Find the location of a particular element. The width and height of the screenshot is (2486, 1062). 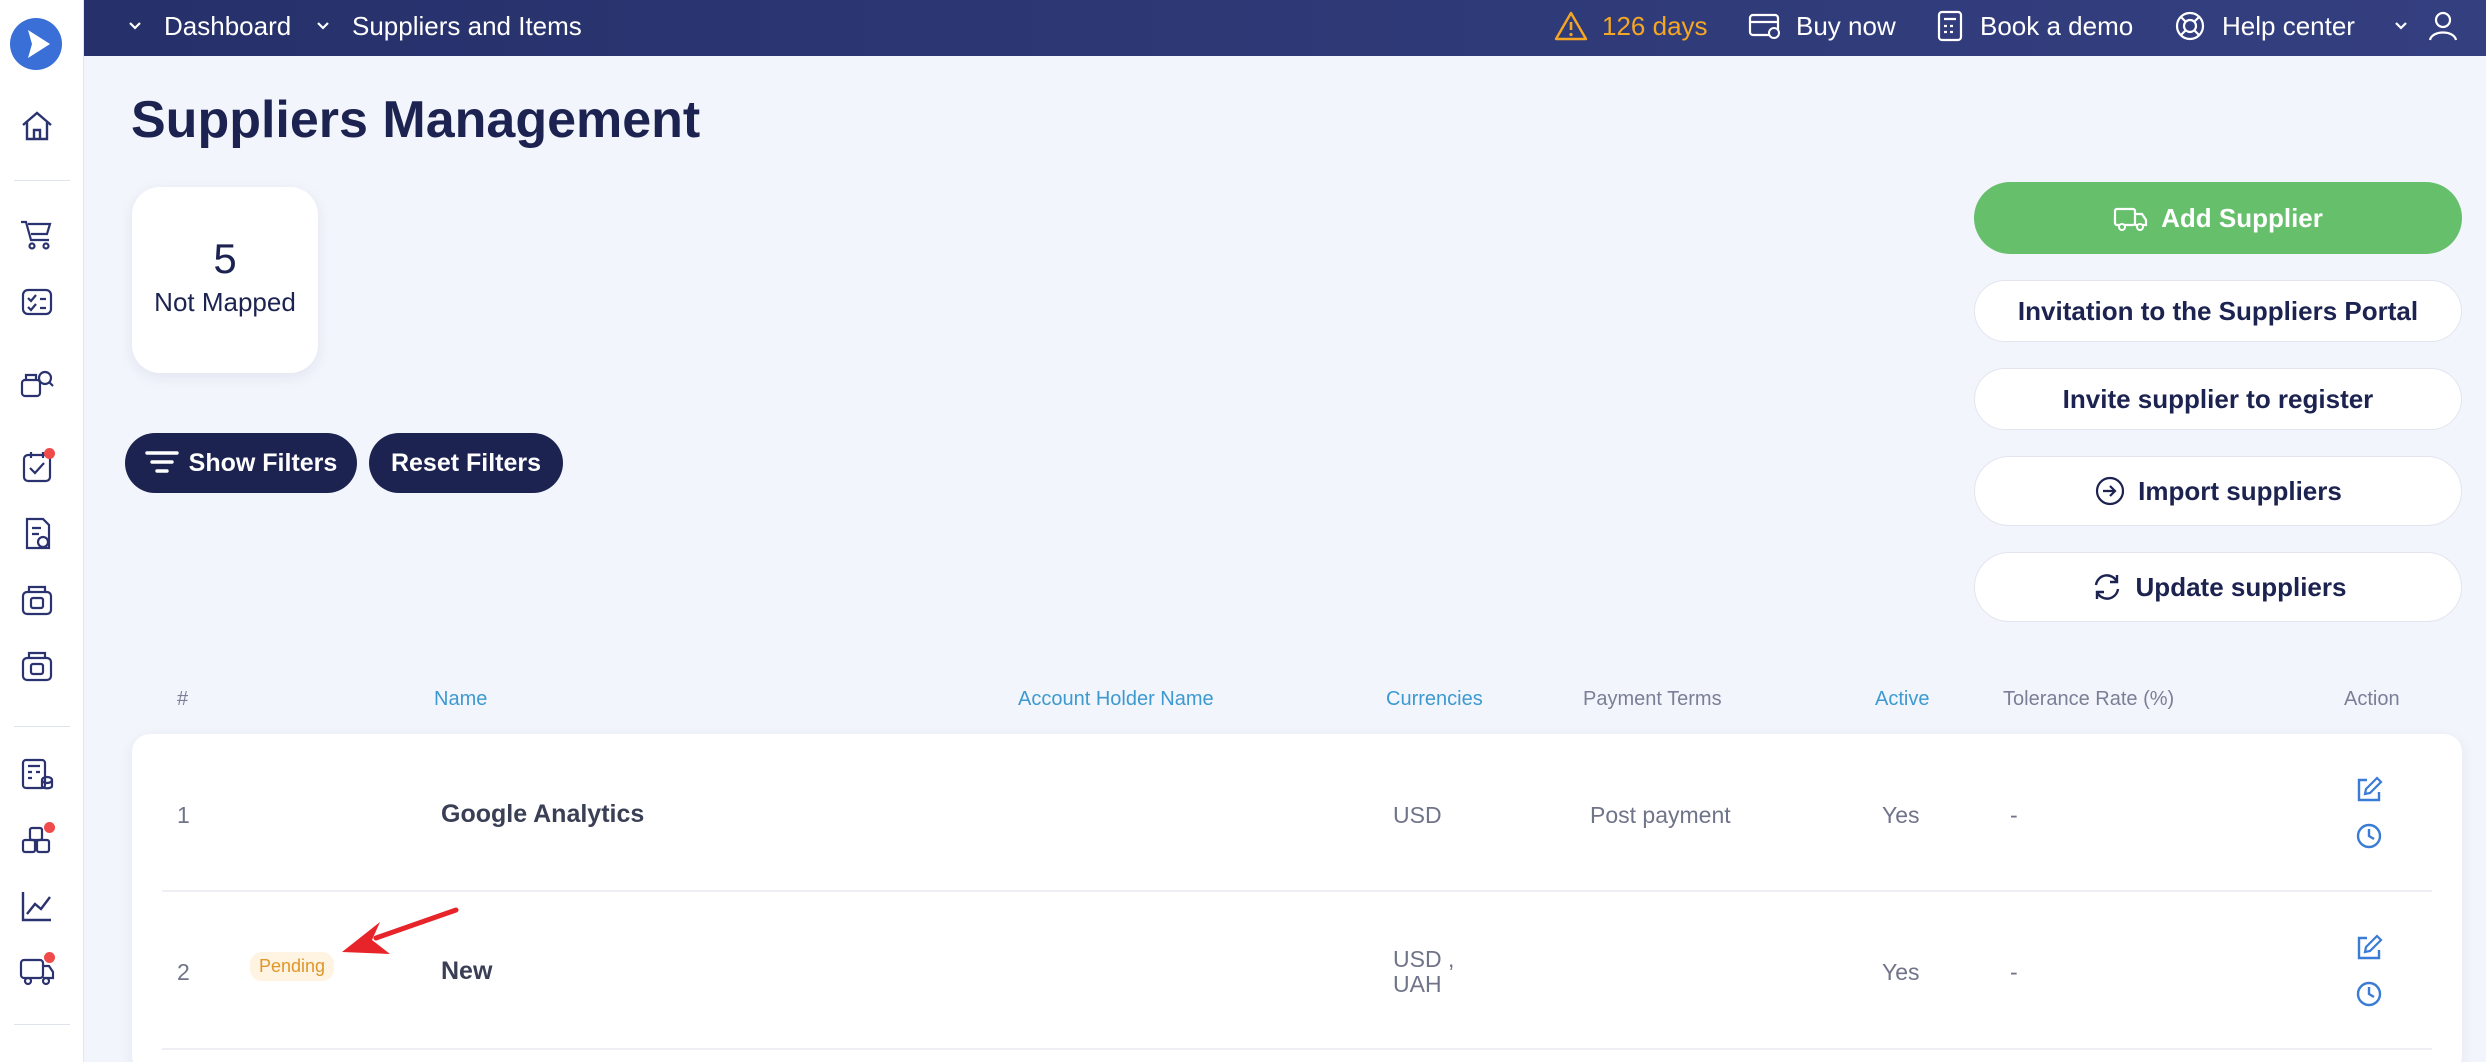

add-supplier-label: Add Supplier is located at coordinates (2242, 217).